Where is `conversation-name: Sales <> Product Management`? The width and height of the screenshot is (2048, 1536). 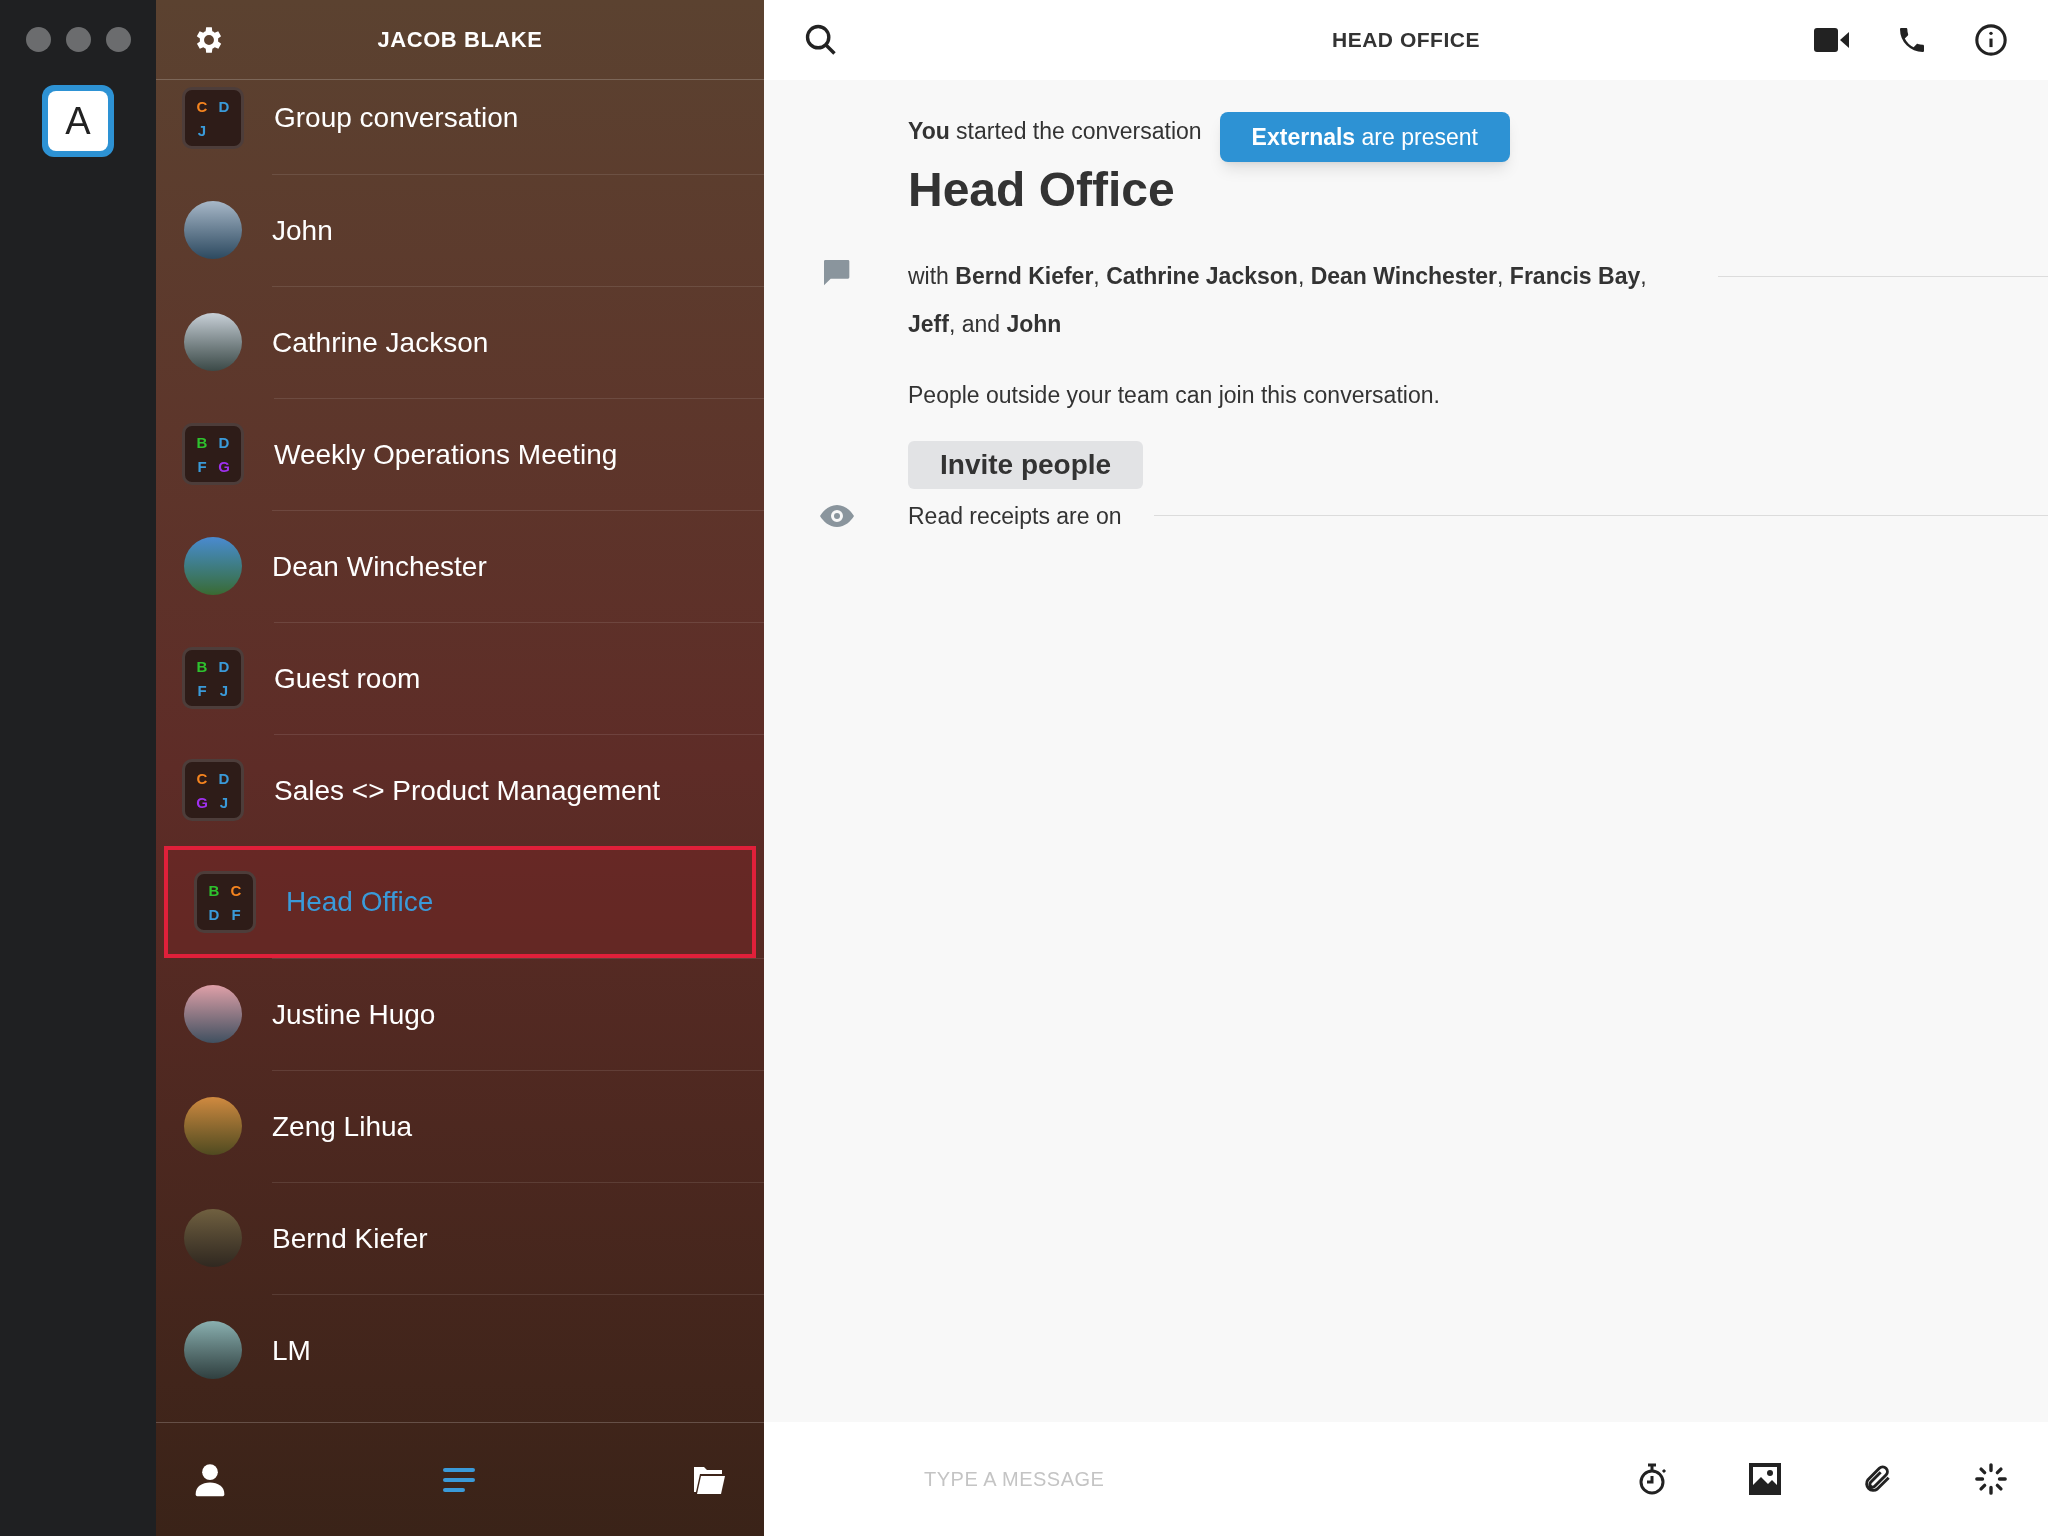
conversation-name: Sales <> Product Management is located at coordinates (467, 790).